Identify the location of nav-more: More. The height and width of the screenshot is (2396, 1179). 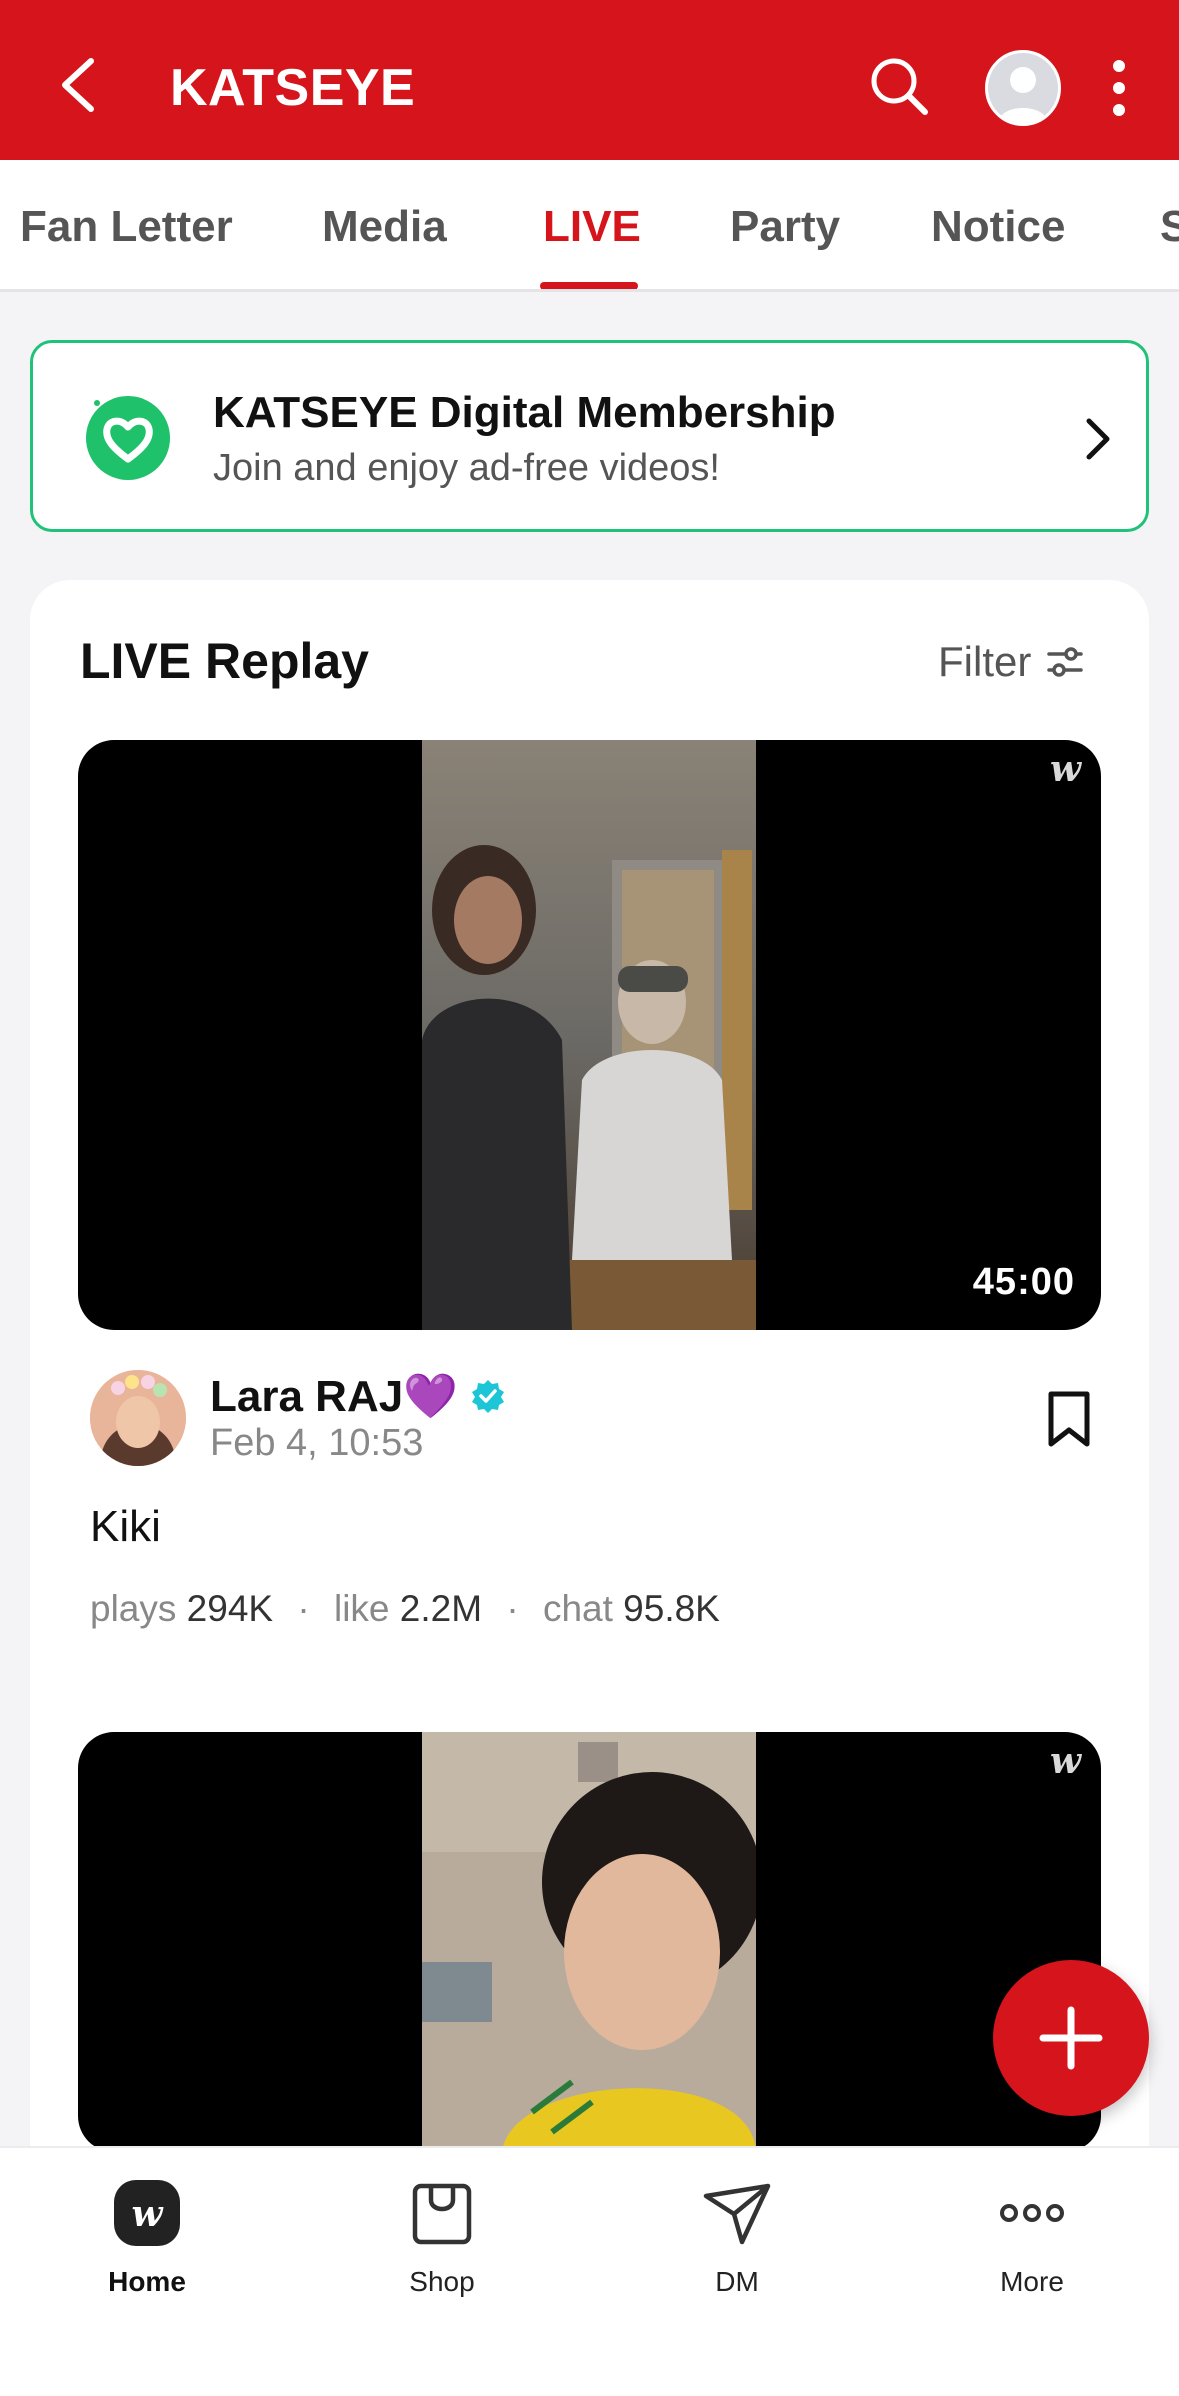
(1032, 2238).